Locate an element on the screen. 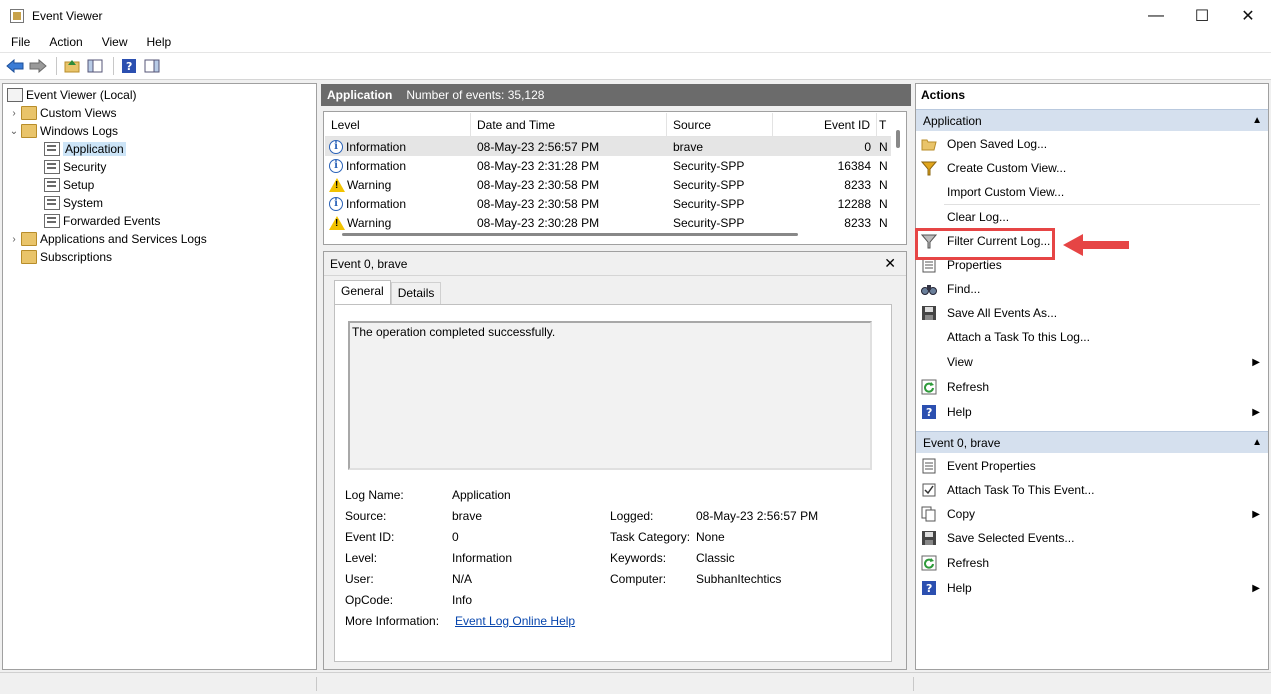 The width and height of the screenshot is (1271, 694). log-header: Application Number of events: 35,128 is located at coordinates (616, 95).